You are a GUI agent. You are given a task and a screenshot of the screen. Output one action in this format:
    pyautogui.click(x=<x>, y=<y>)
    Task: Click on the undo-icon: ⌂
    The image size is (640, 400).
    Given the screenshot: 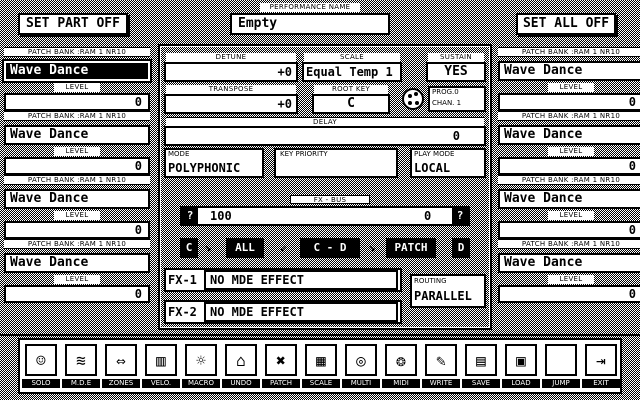 What is the action you would take?
    pyautogui.click(x=241, y=360)
    